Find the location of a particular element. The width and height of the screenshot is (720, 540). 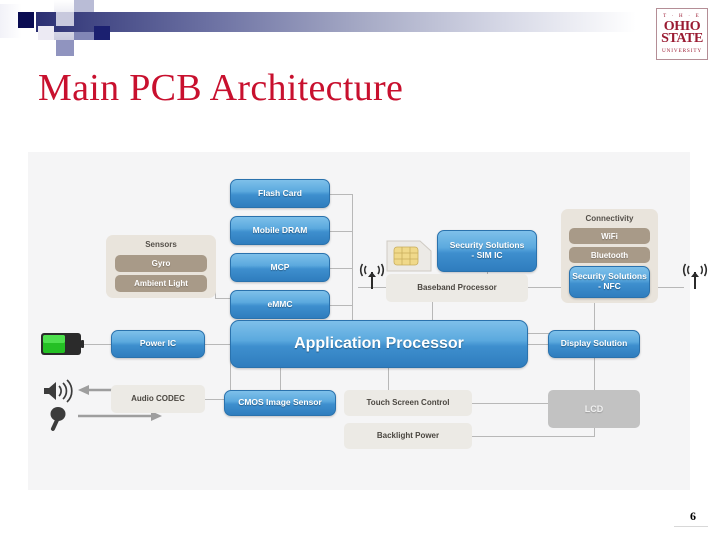

node-audio-codec: Audio CODEC is located at coordinates (158, 399).